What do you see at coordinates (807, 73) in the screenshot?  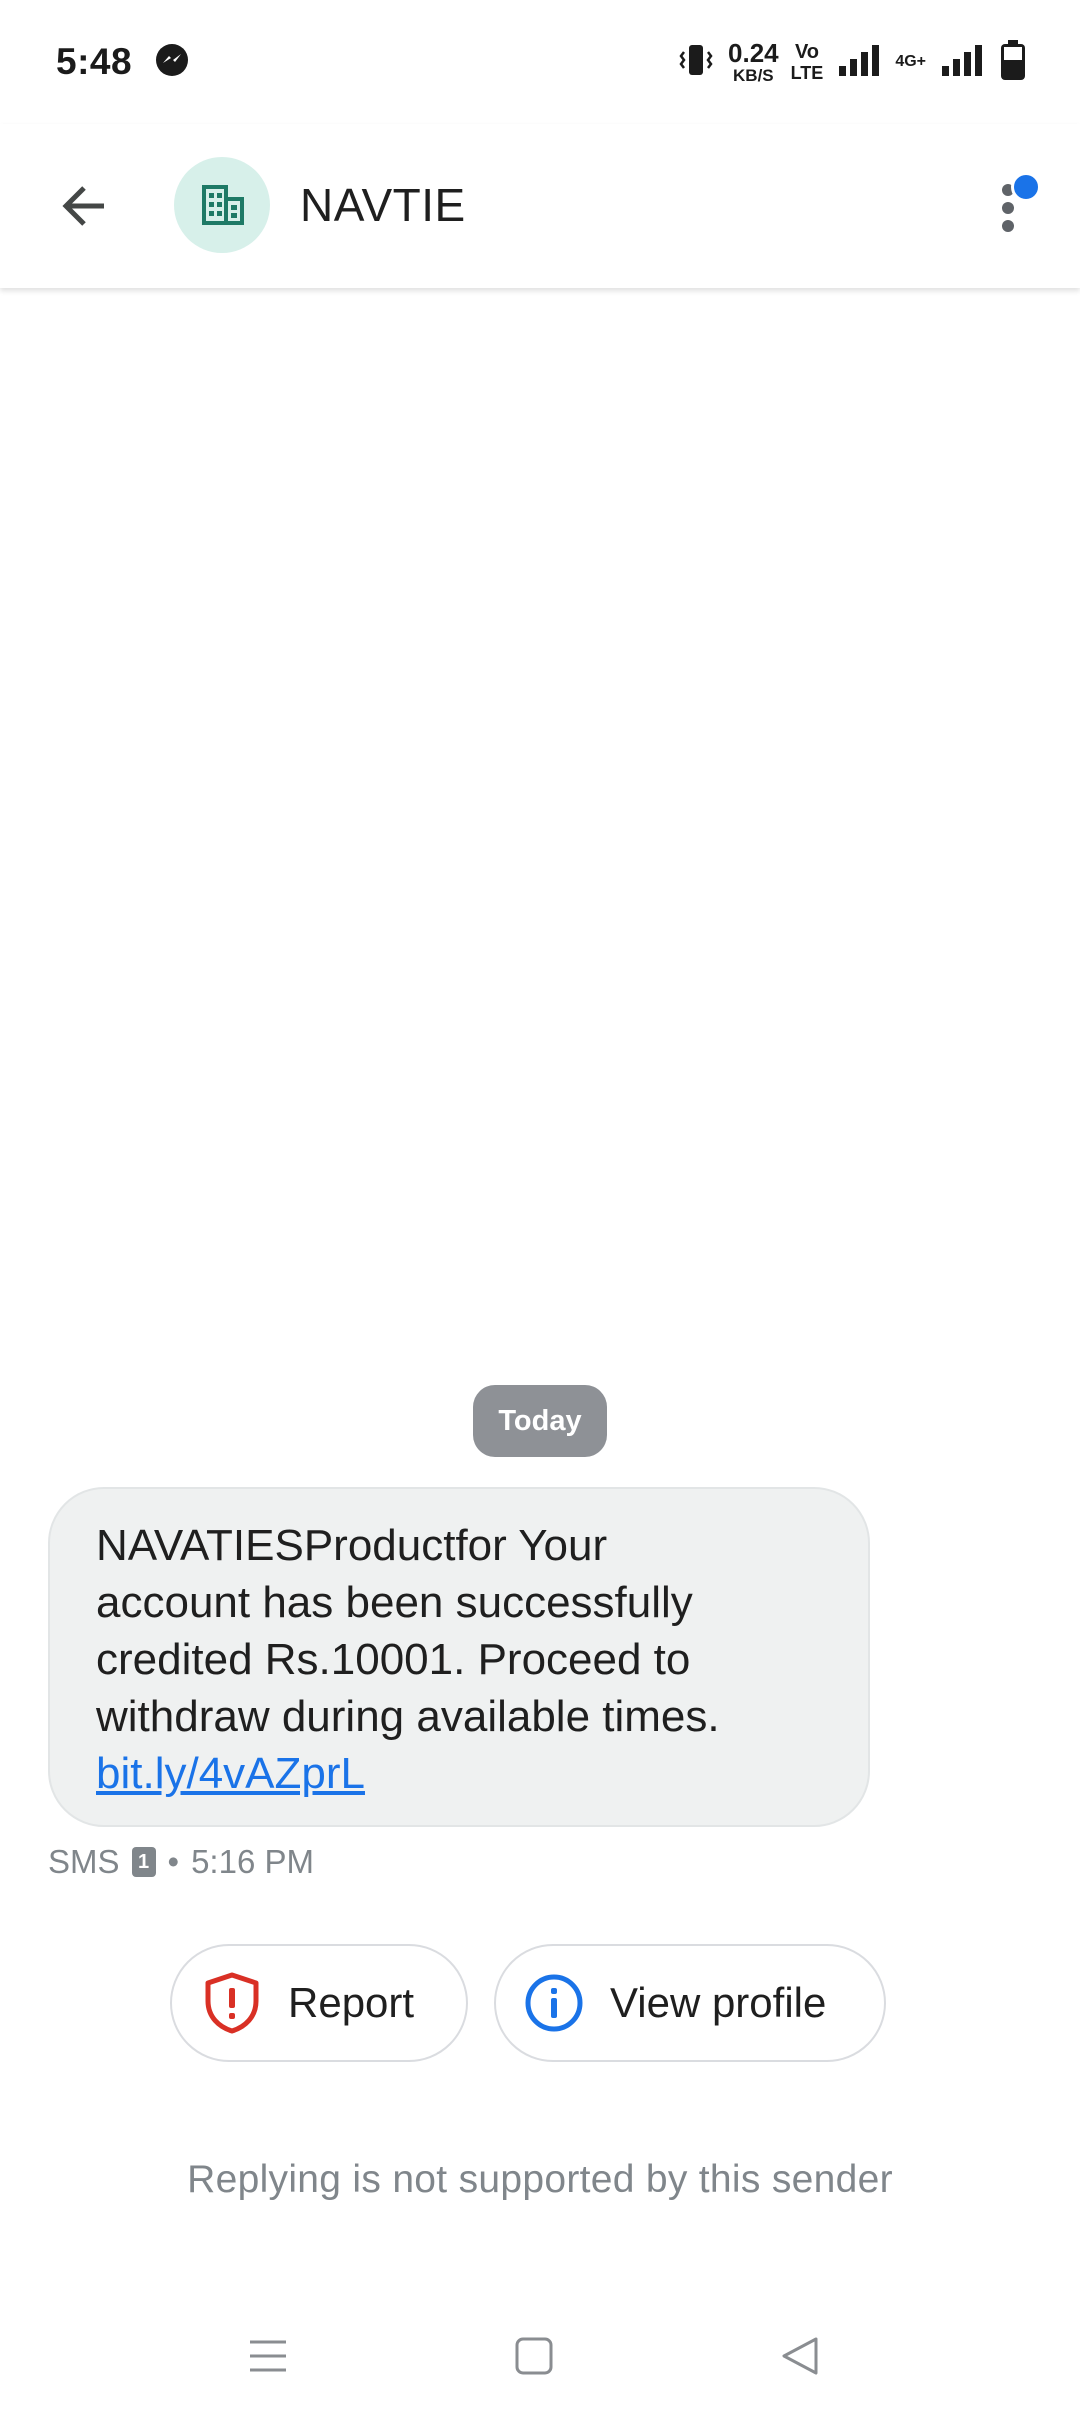 I see `volte-bottom: LTE` at bounding box center [807, 73].